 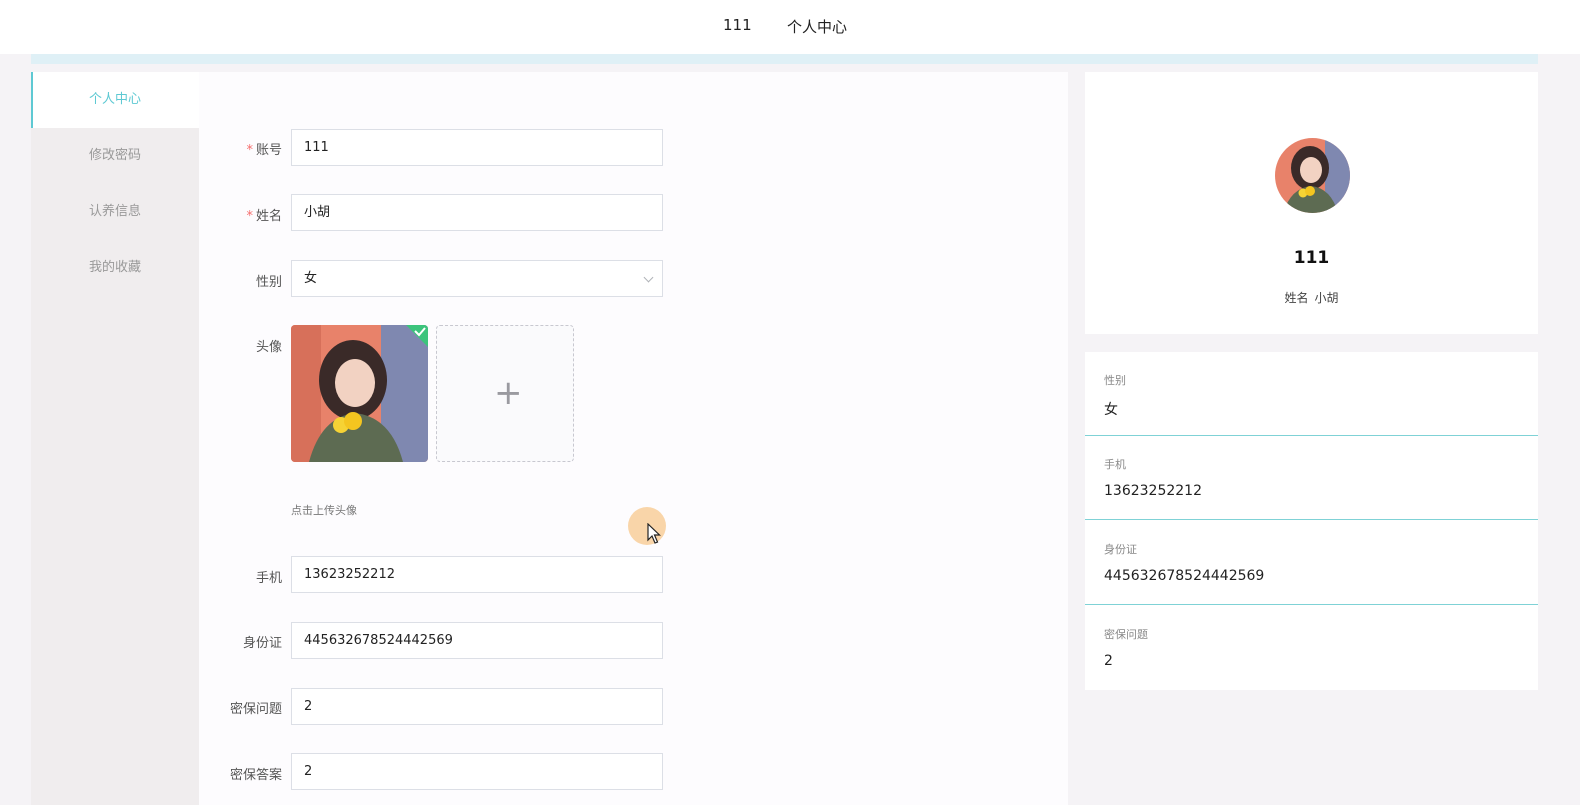 I want to click on info-row-id-card: 身份证 445632678524442569, so click(x=1311, y=563).